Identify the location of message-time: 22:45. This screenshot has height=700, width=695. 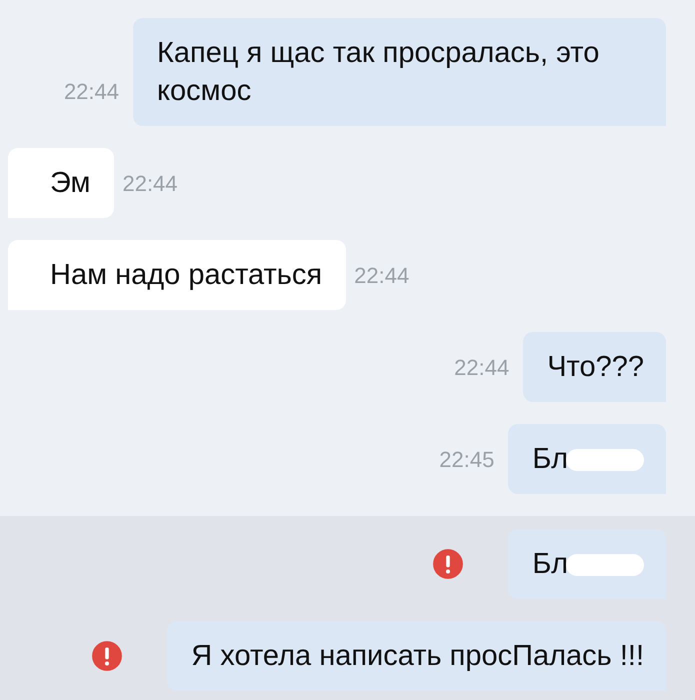
(466, 460).